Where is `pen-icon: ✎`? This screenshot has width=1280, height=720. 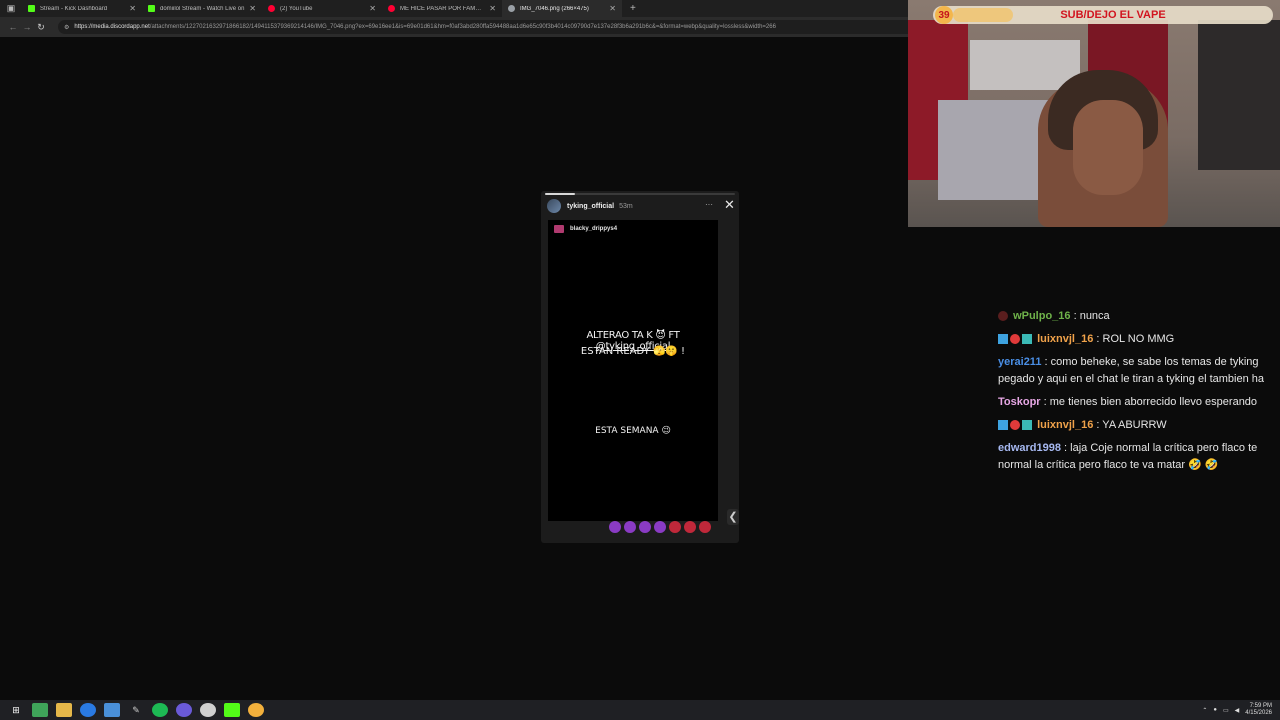 pen-icon: ✎ is located at coordinates (136, 710).